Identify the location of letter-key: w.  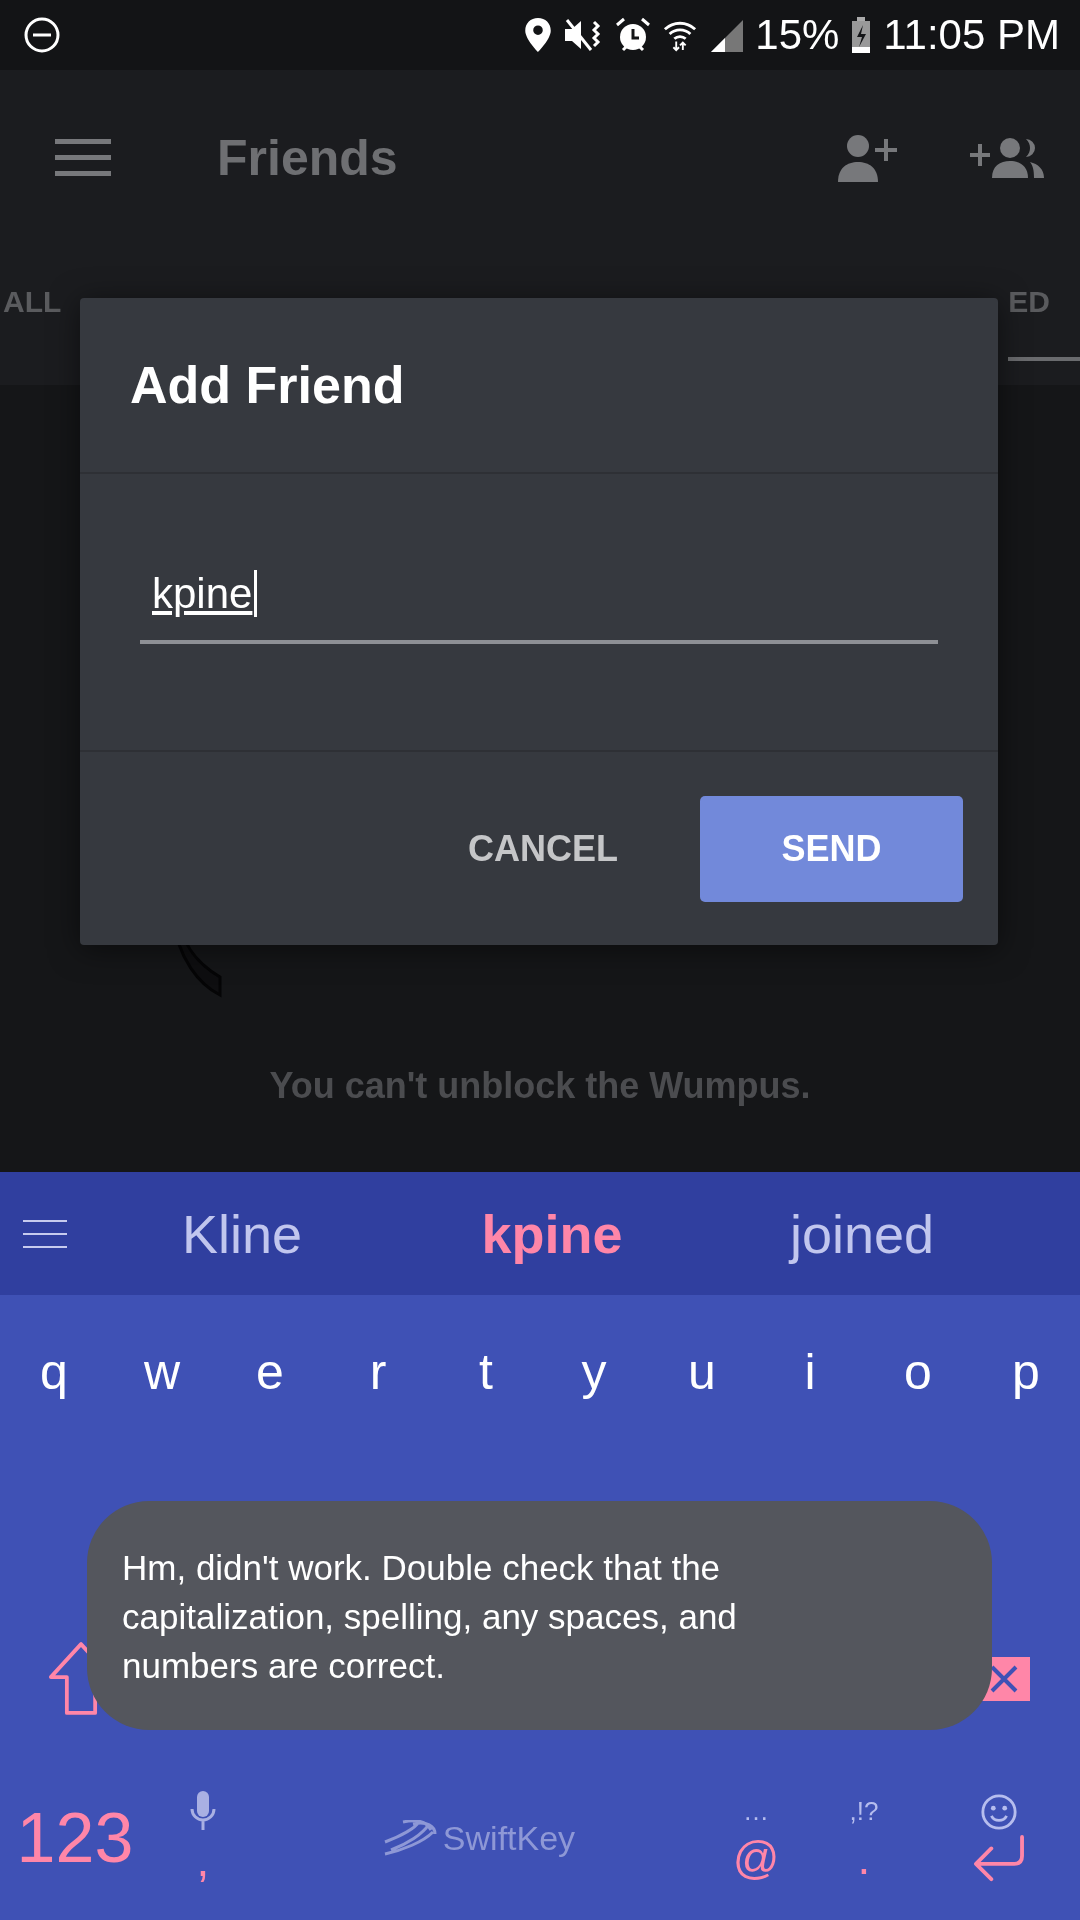
(162, 1371).